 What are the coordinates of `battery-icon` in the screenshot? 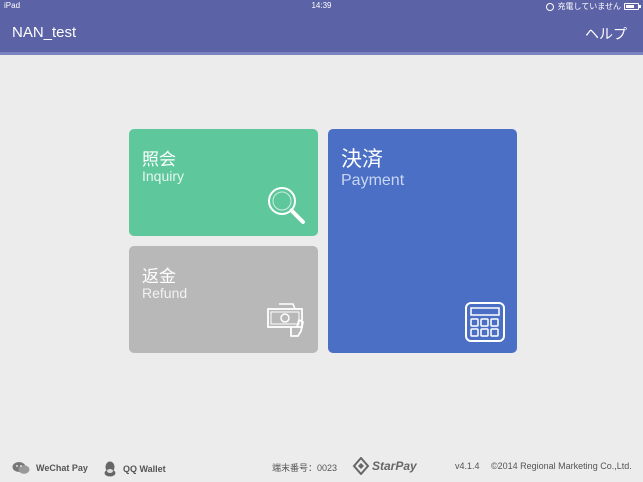 It's located at (632, 6).